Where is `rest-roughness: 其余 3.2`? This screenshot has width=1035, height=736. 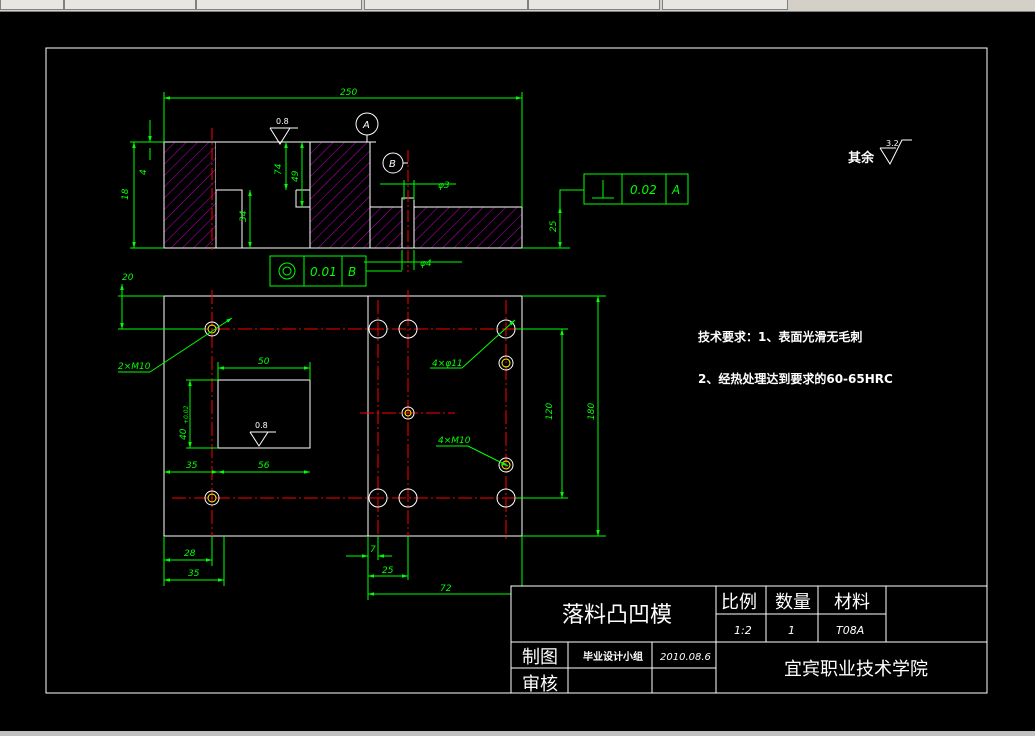 rest-roughness: 其余 3.2 is located at coordinates (880, 152).